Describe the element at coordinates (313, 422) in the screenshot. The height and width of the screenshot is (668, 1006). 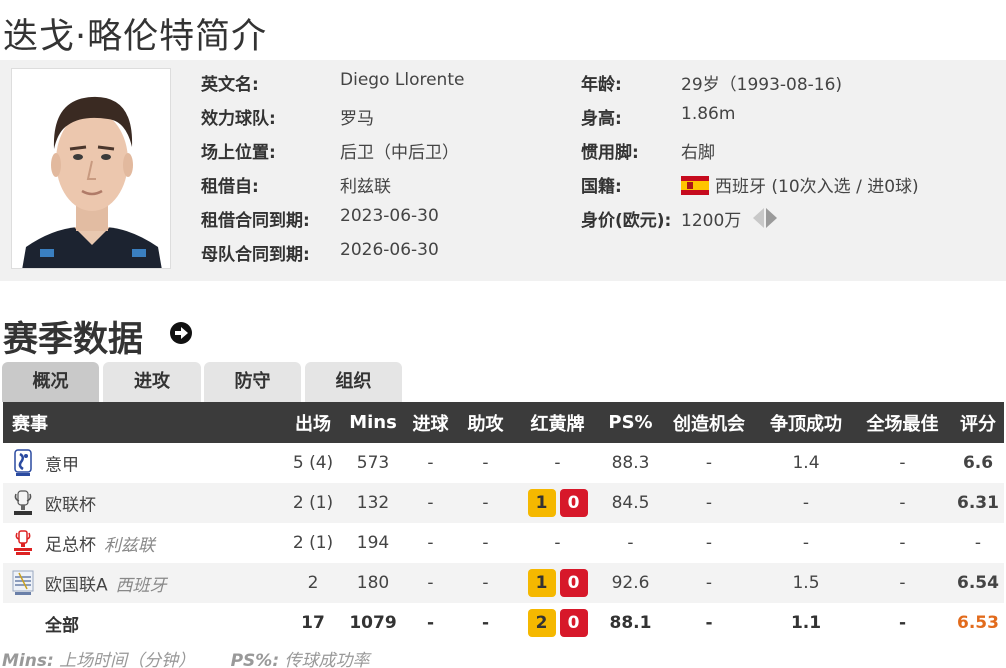
I see `header-apps: 出场` at that location.